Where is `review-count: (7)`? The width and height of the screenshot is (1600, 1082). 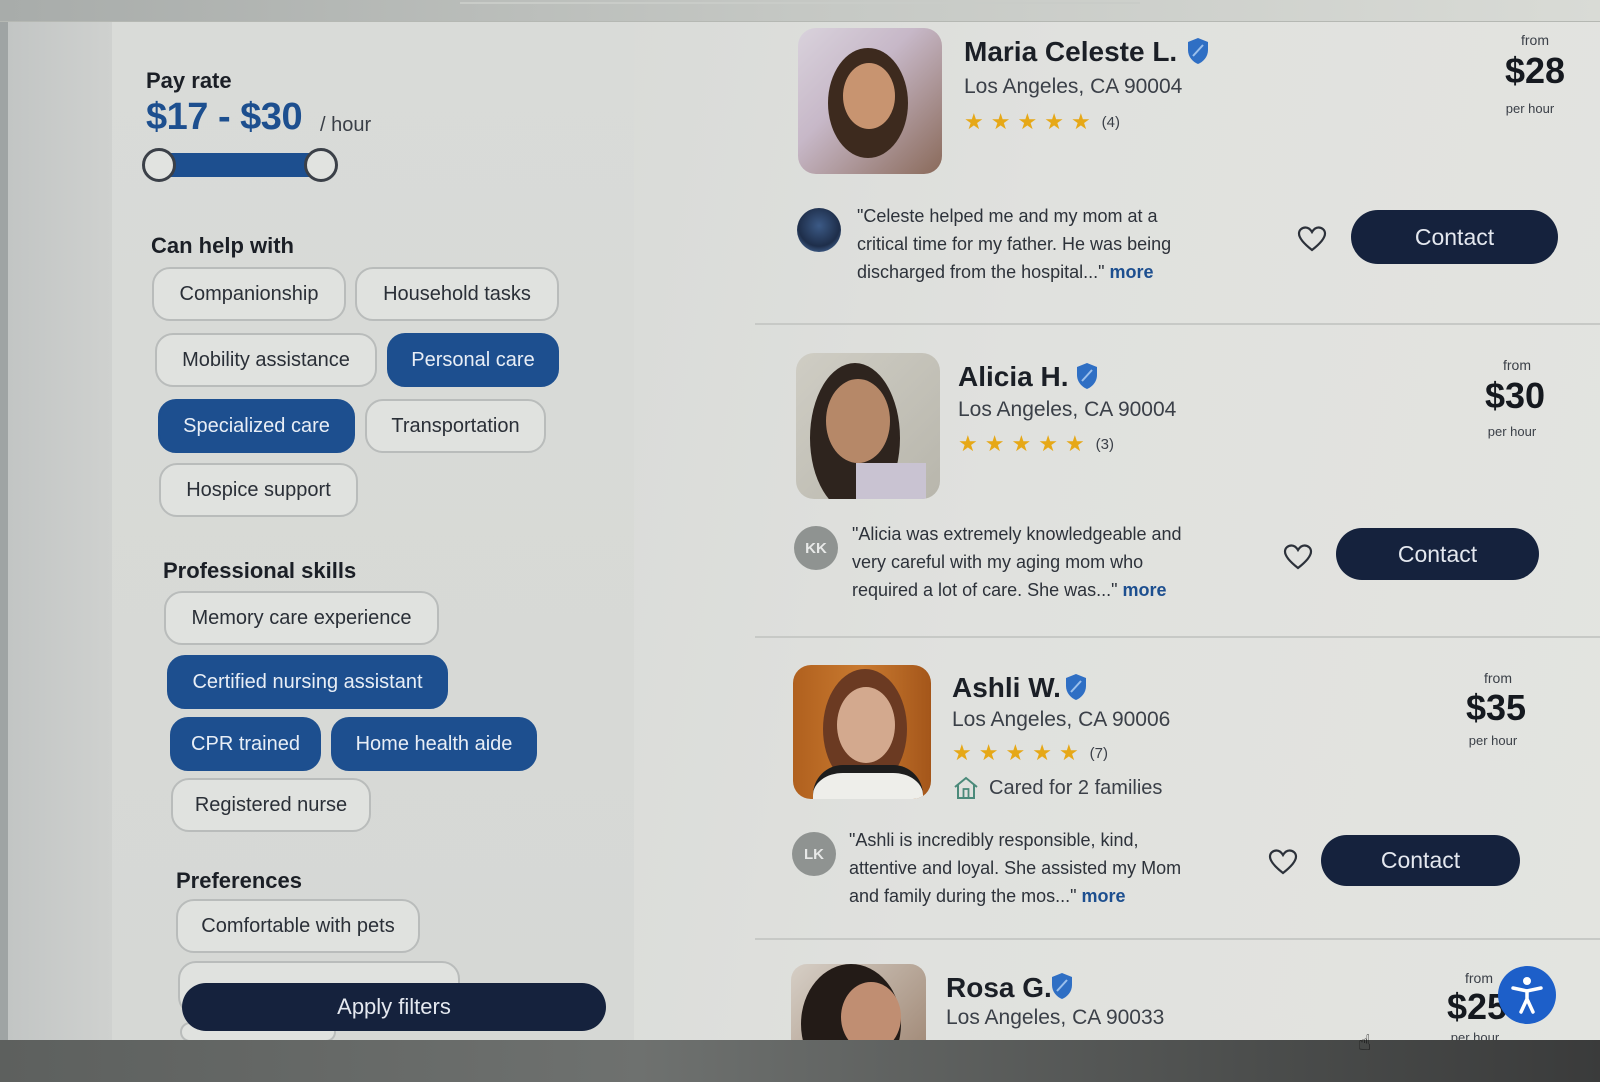
review-count: (7) is located at coordinates (1099, 753).